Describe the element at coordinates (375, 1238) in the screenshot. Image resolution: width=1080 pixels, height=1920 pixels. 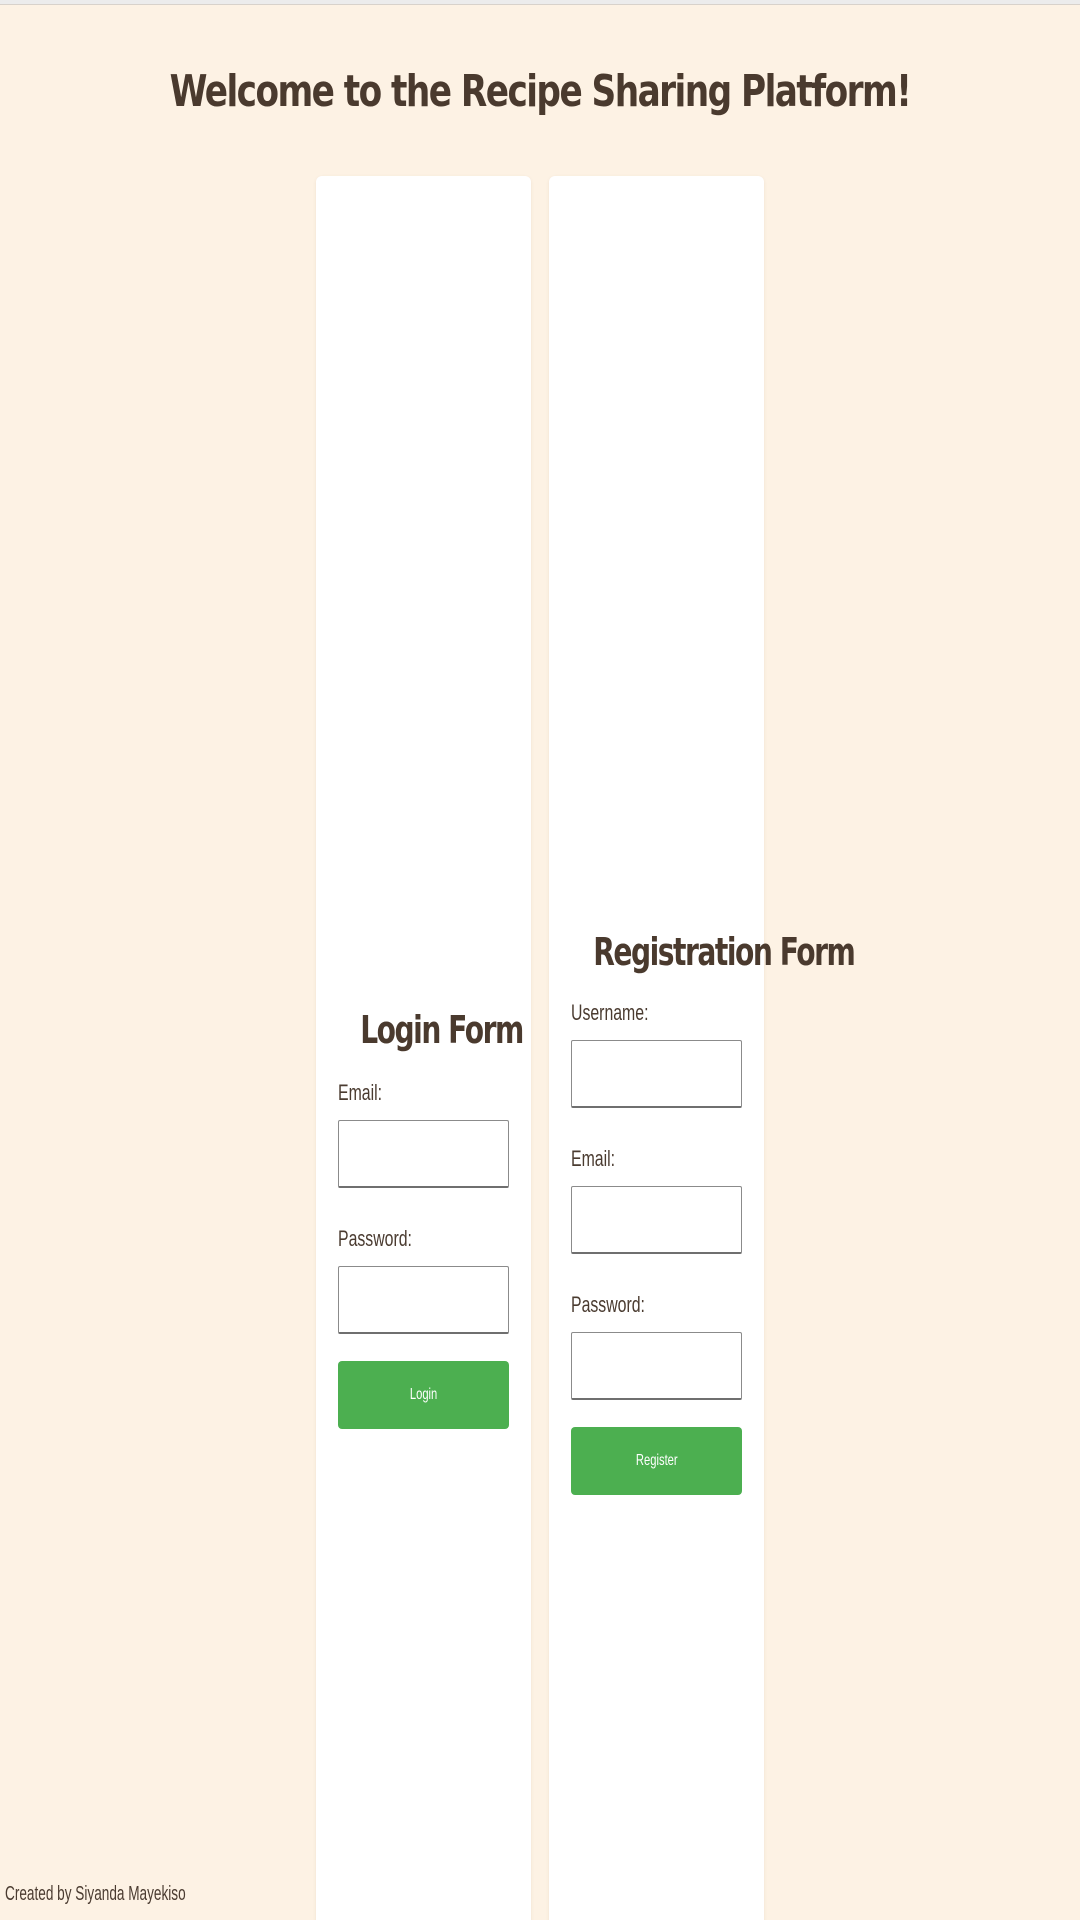
I see `login-password-label: Password:` at that location.